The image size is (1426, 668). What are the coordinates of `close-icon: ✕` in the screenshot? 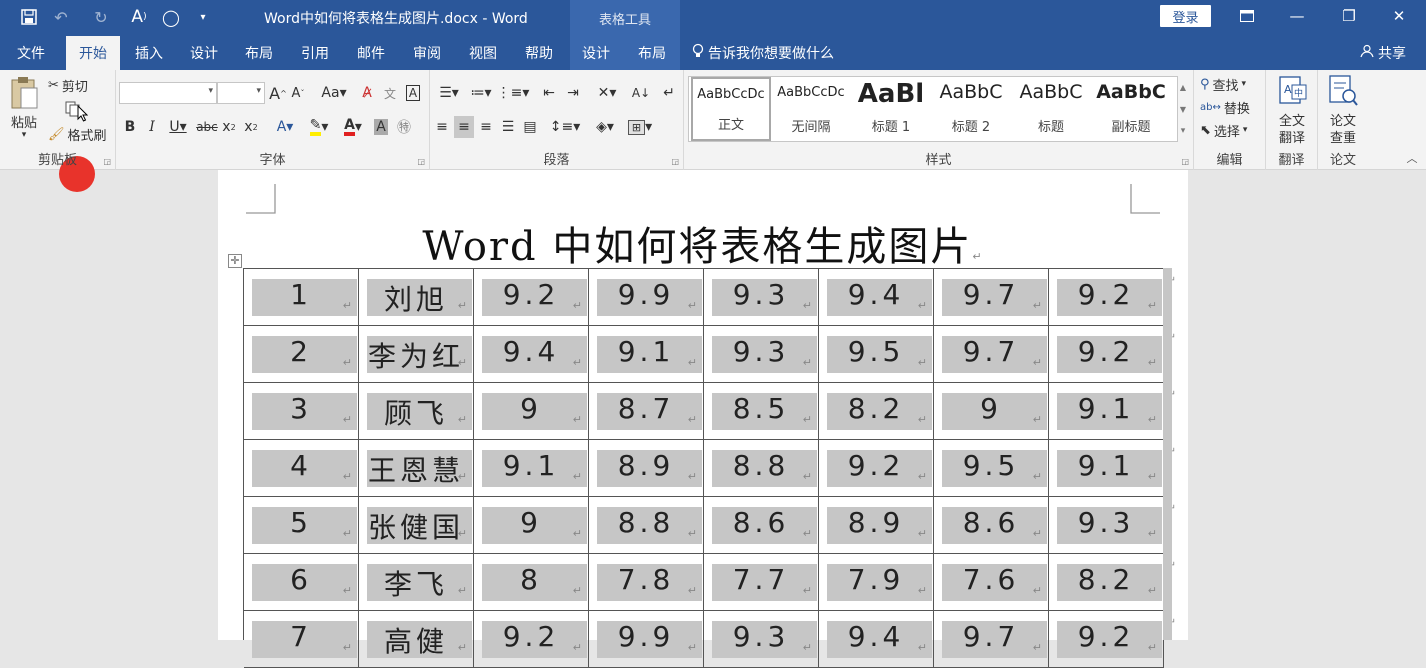 It's located at (1399, 16).